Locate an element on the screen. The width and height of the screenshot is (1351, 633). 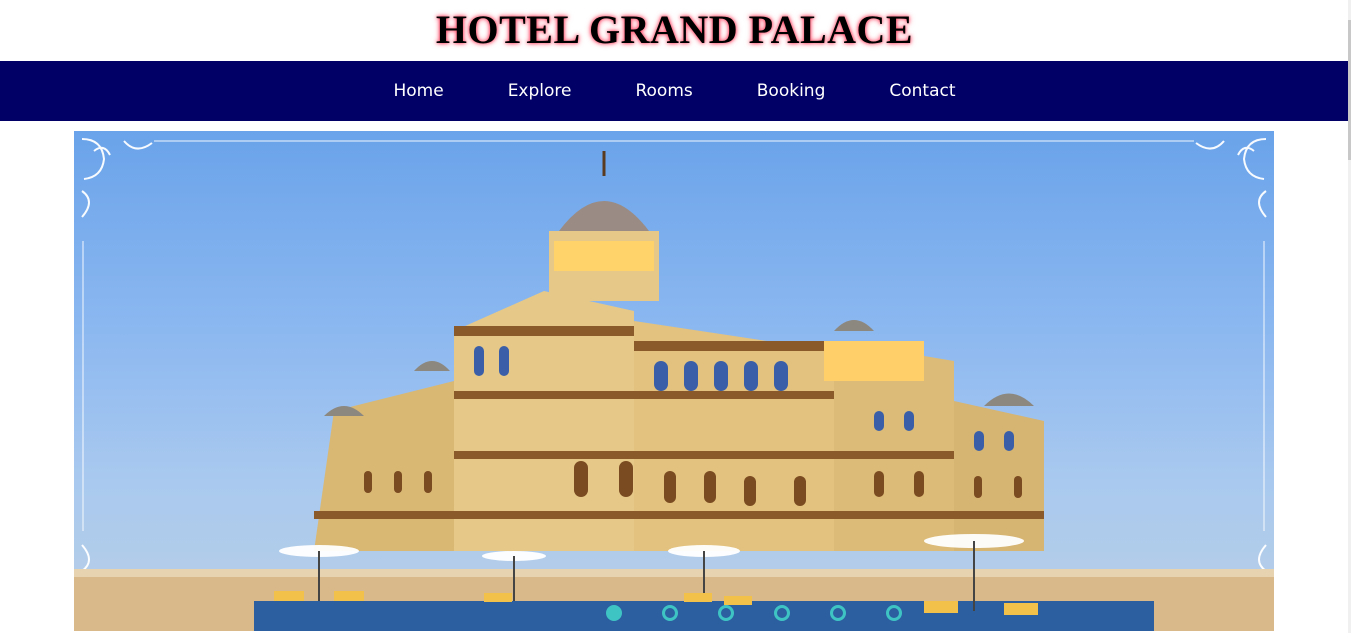
nav-home-link: Home is located at coordinates (418, 91).